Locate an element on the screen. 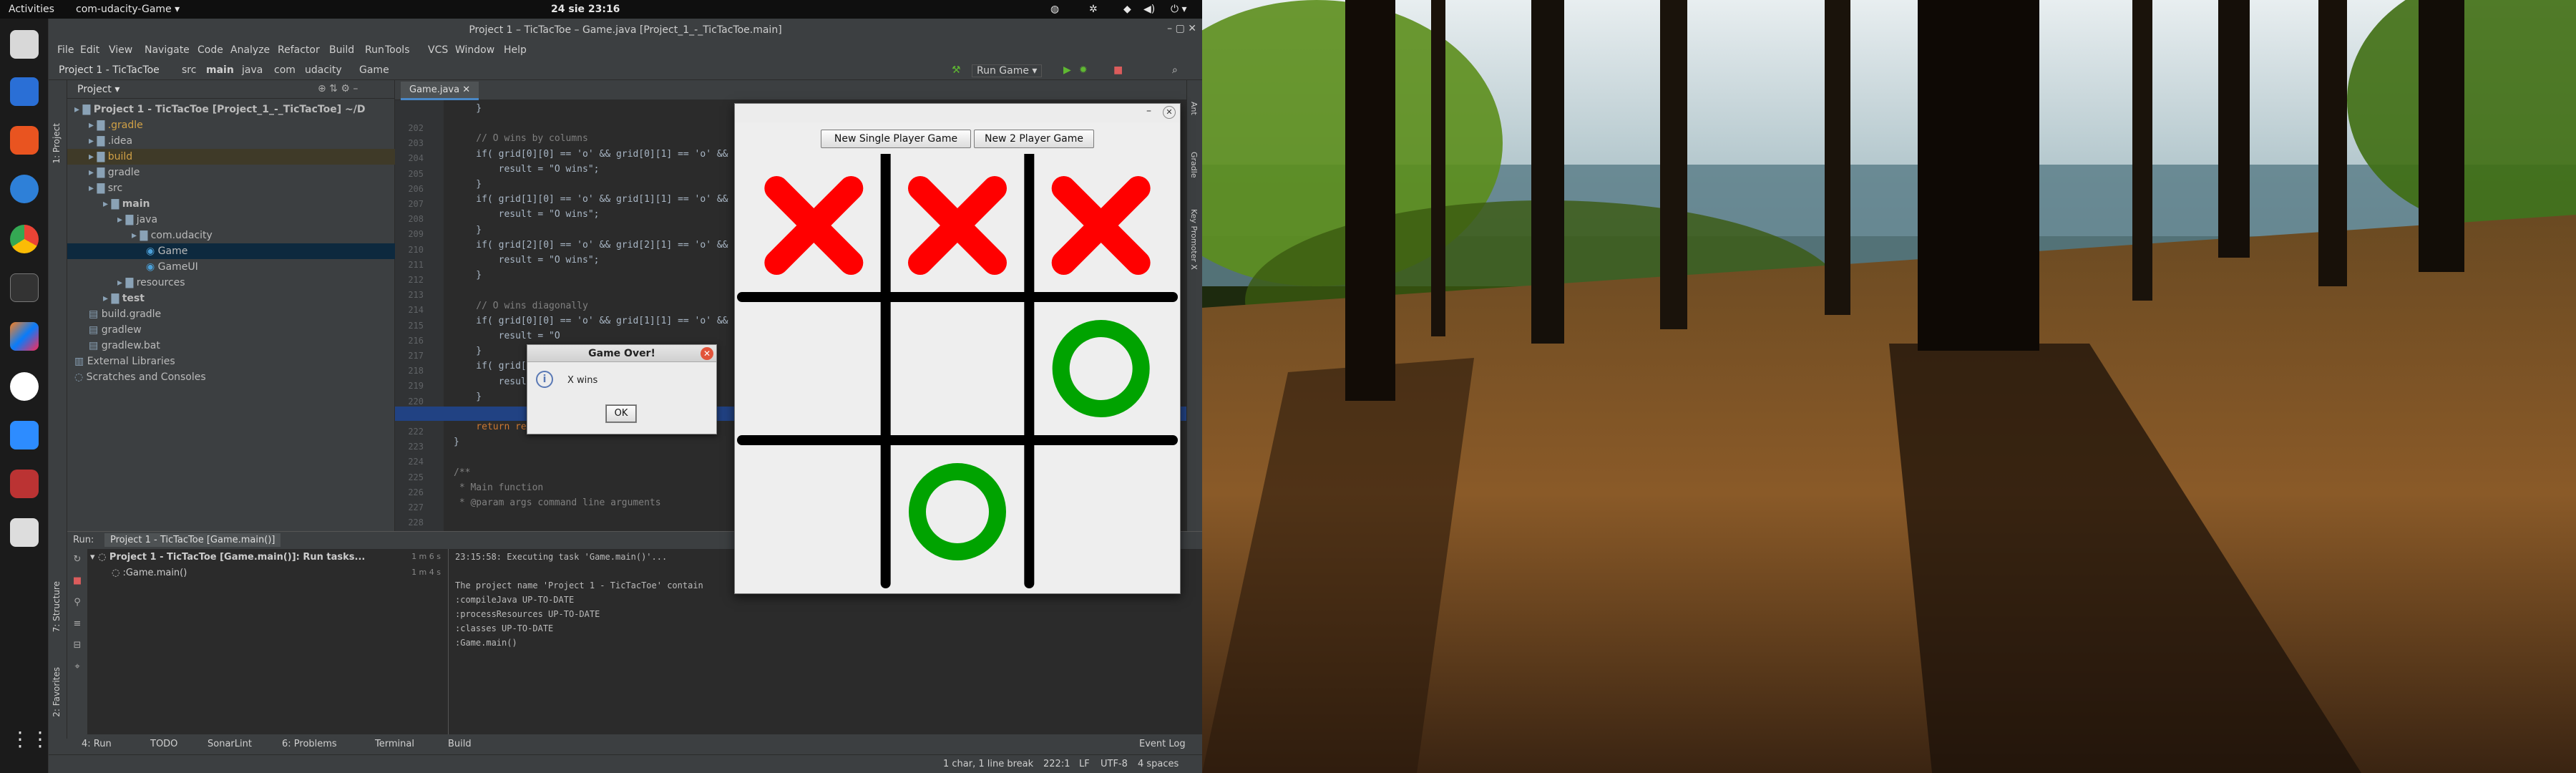 This screenshot has width=2576, height=773. menu-edit: Edit is located at coordinates (89, 50).